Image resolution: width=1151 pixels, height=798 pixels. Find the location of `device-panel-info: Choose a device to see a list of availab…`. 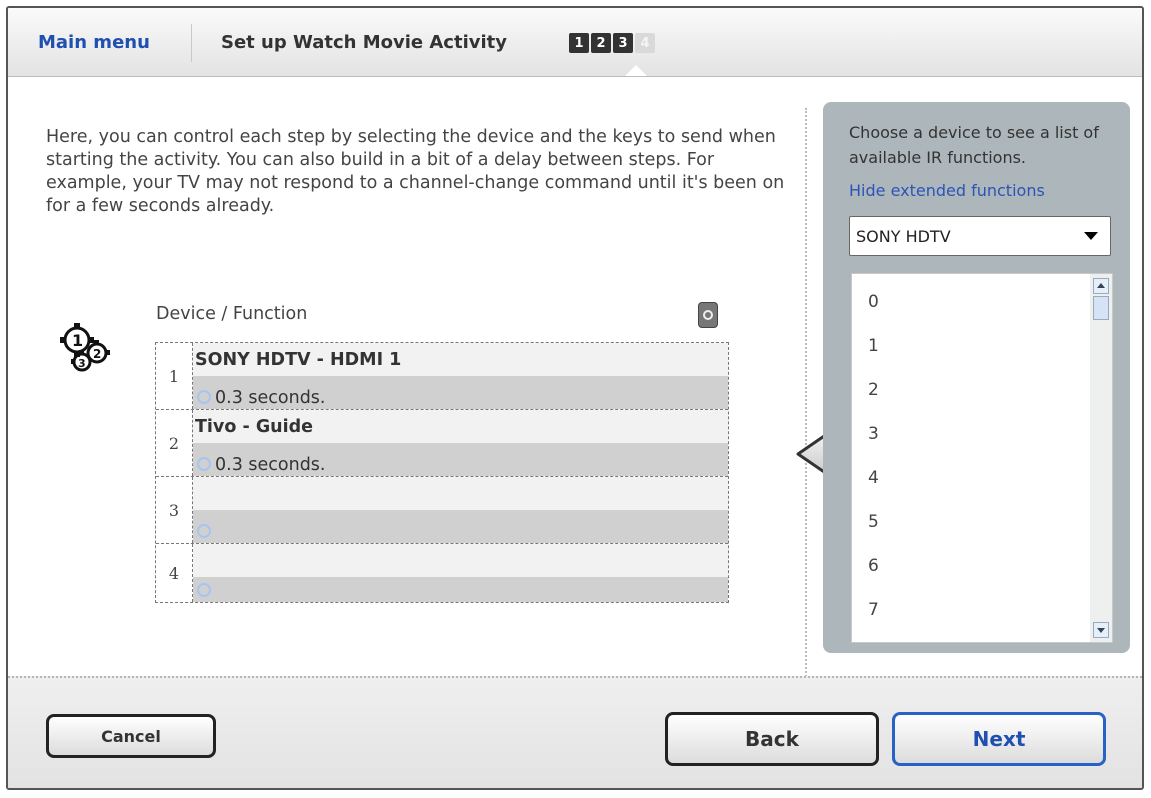

device-panel-info: Choose a device to see a list of availab… is located at coordinates (974, 145).